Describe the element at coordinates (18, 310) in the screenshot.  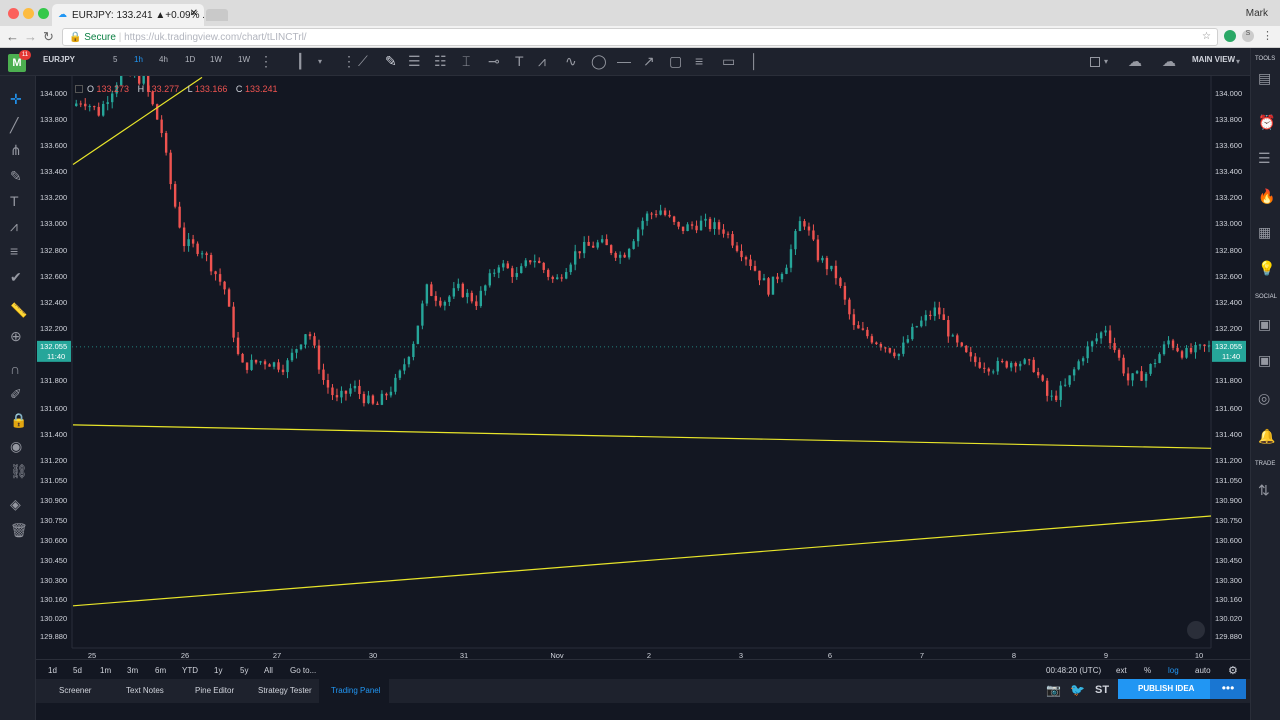
I see `ruler-icon: 📏` at that location.